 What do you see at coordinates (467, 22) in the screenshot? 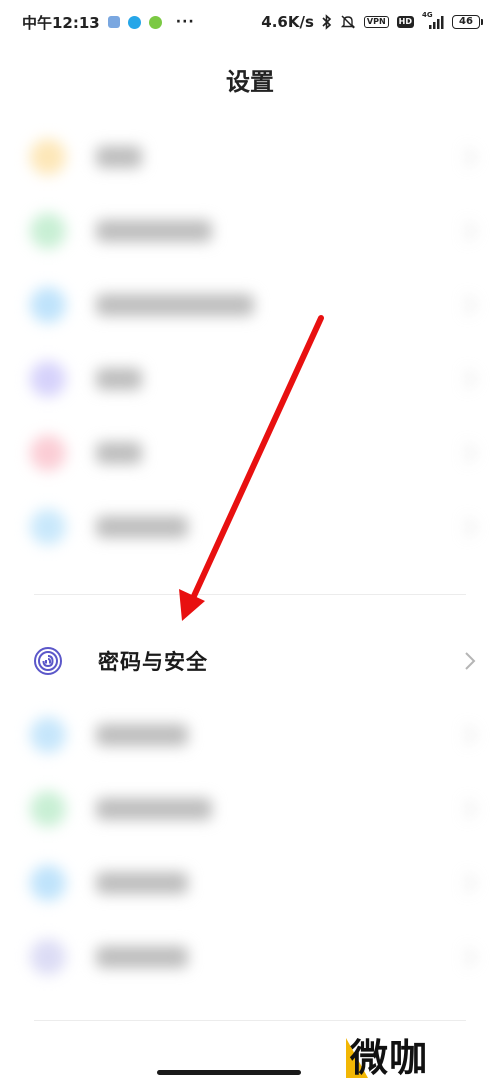
I see `battery-icon: 46` at bounding box center [467, 22].